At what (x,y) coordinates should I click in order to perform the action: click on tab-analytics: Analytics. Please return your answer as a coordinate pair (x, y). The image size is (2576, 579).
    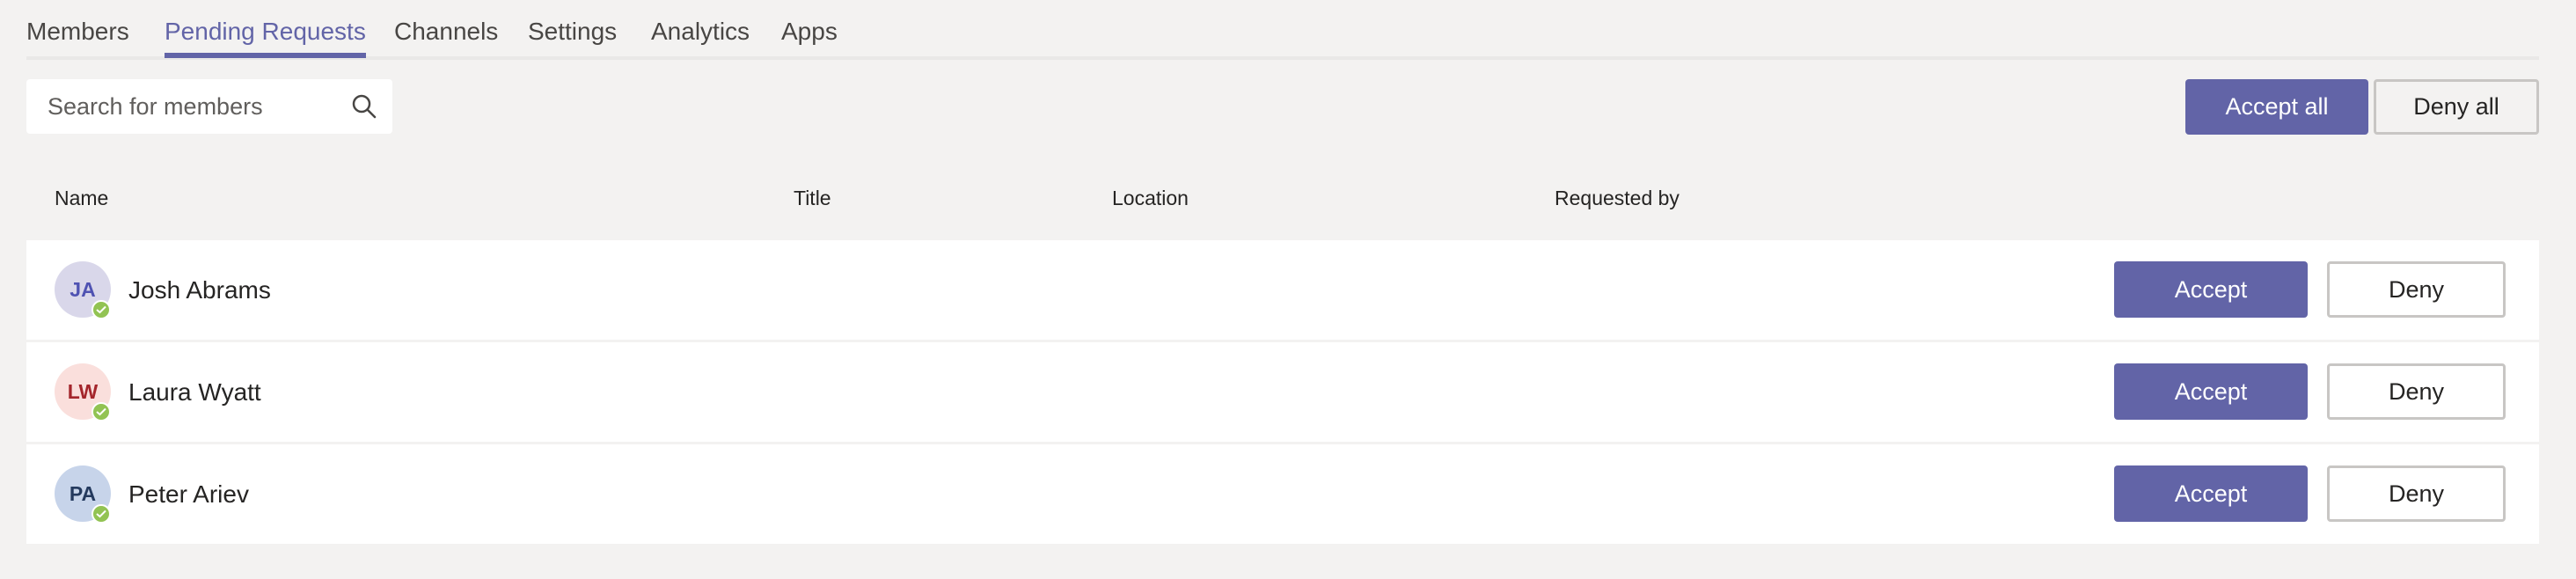
    Looking at the image, I should click on (700, 31).